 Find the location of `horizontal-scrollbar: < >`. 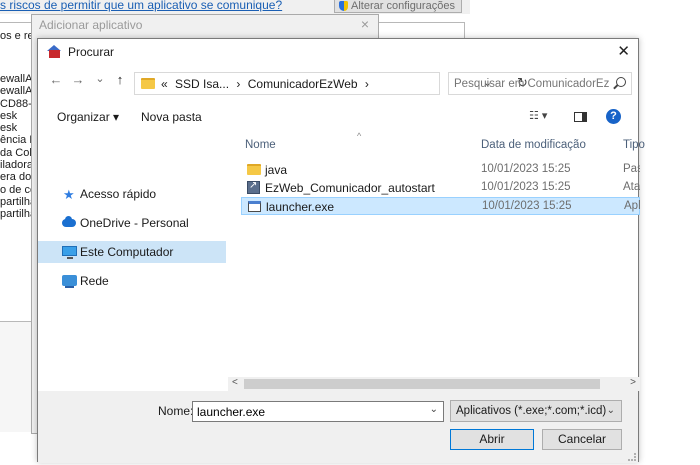

horizontal-scrollbar: < > is located at coordinates (434, 384).